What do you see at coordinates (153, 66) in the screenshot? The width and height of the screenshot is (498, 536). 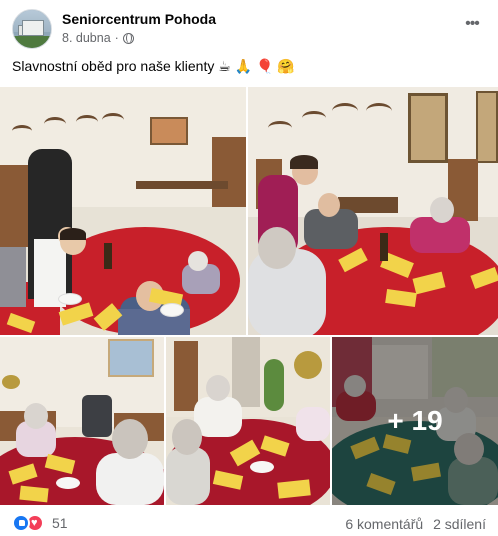 I see `post-caption: Slavnostní oběd pro naše klienty ☕ 🙏 🎈 🤗` at bounding box center [153, 66].